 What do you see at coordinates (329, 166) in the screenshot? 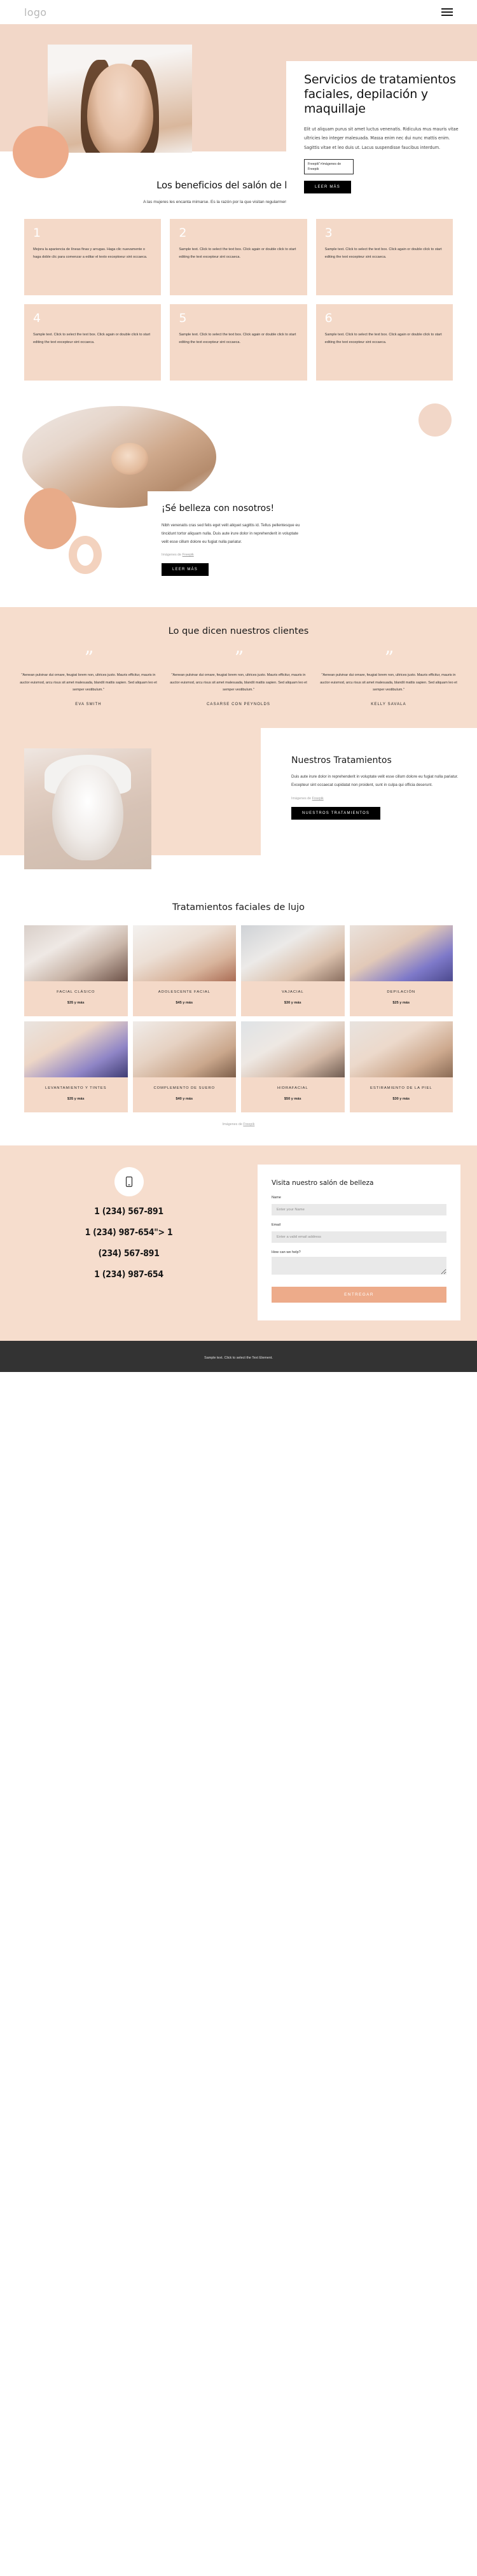
I see `hero-image-credit: Freepik">Imágenes de Freepik` at bounding box center [329, 166].